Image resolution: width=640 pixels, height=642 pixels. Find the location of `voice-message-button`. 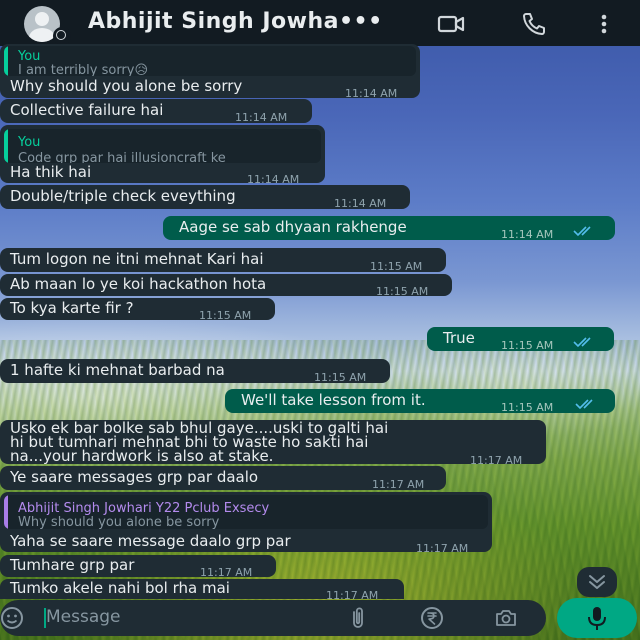

voice-message-button is located at coordinates (597, 618).